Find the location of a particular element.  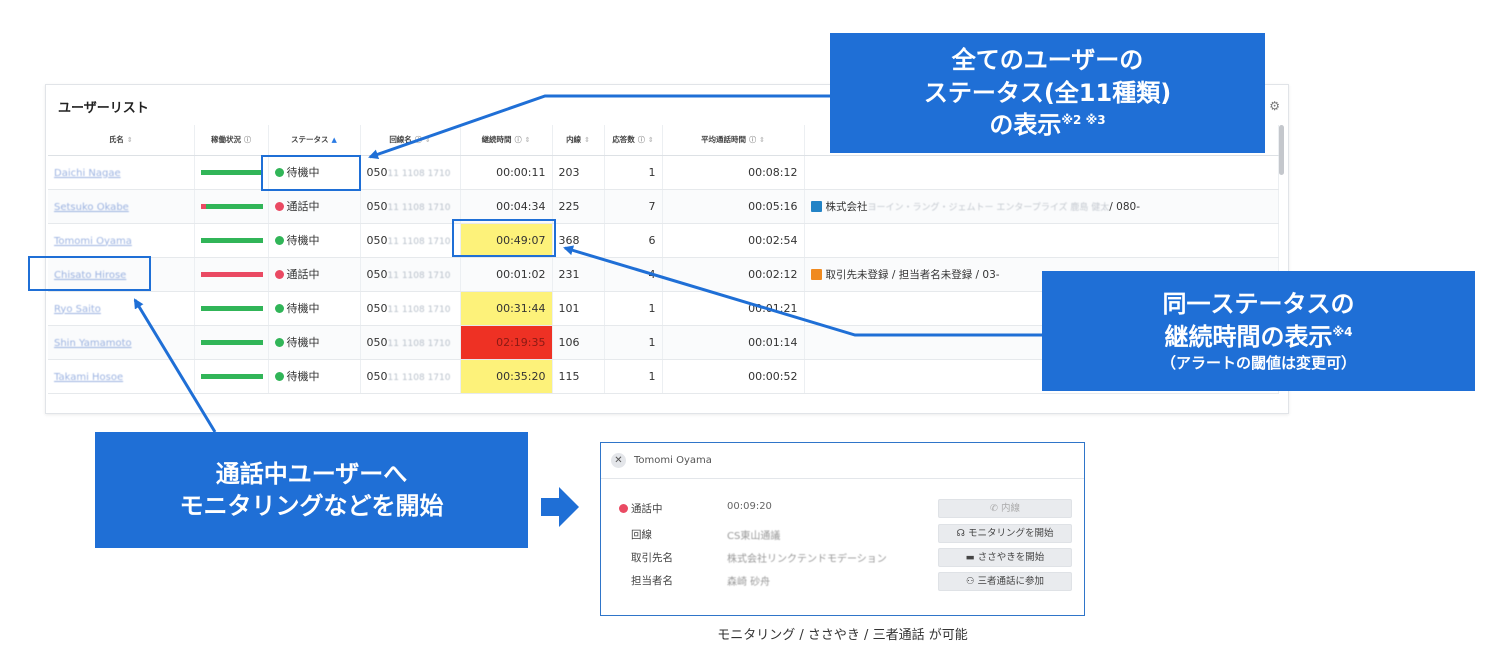

avg-time-cell: 00:02:54 is located at coordinates (733, 240).